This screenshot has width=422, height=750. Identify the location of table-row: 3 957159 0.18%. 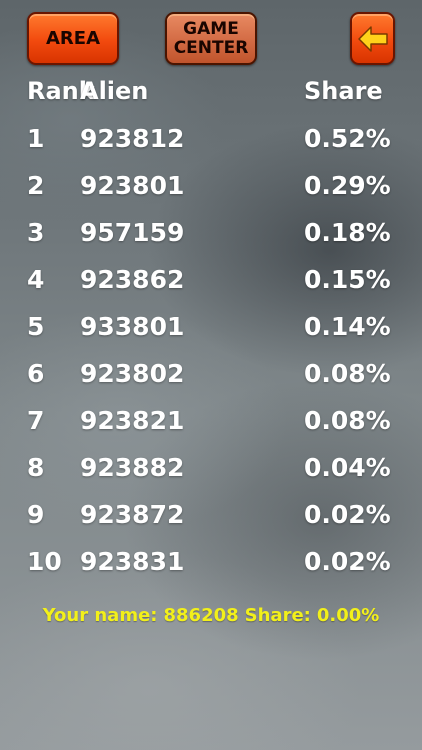
(211, 238).